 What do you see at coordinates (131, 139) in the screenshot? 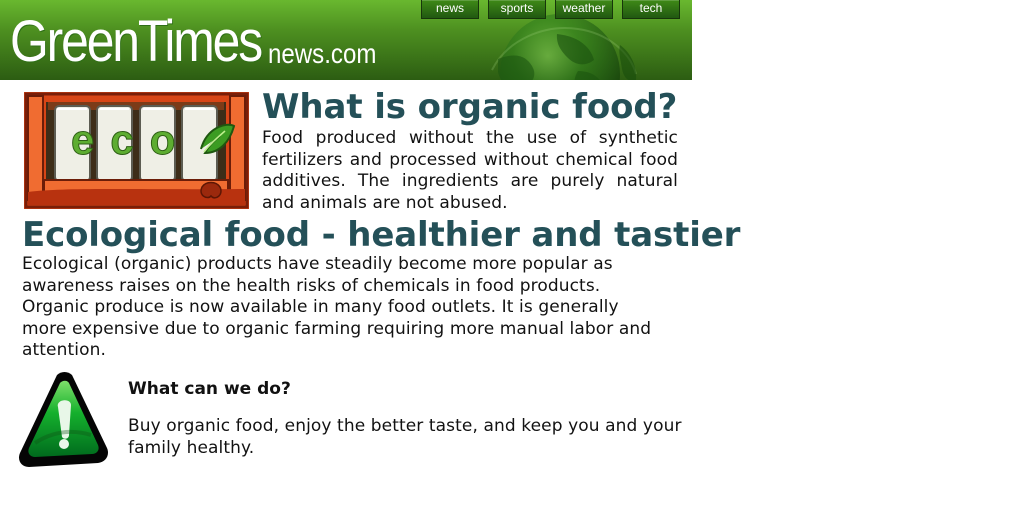
I see `eco-image-text: eco` at bounding box center [131, 139].